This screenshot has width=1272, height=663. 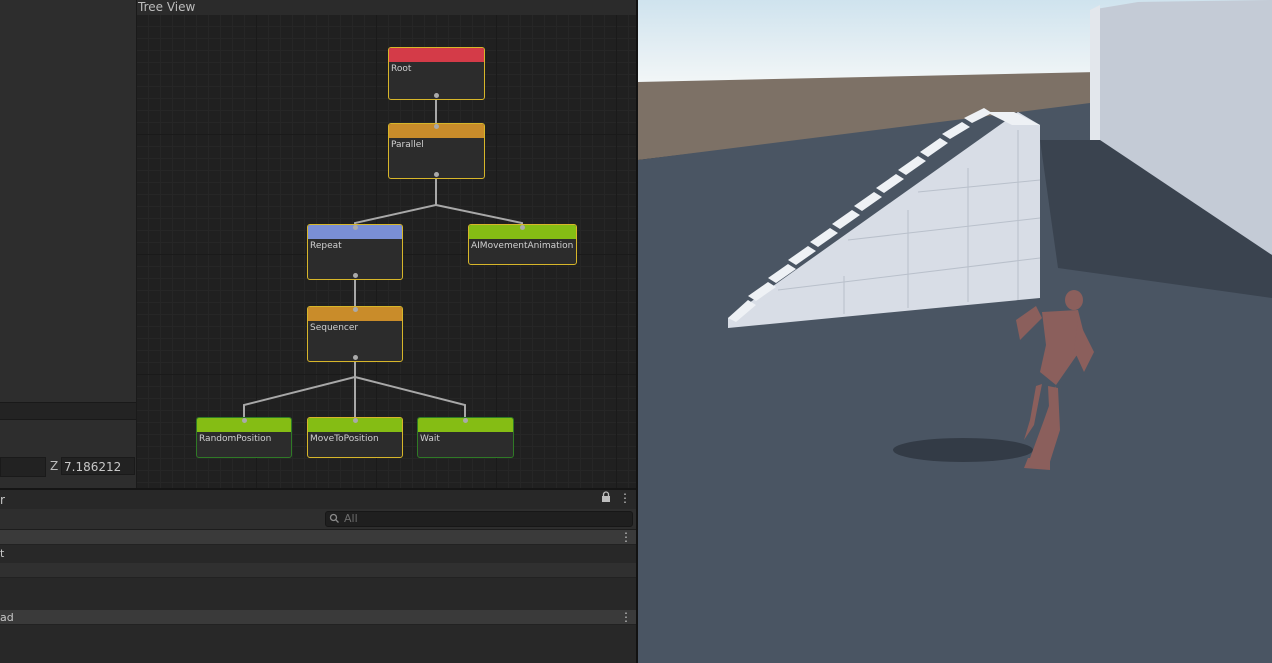 I want to click on edge-seq-random, so click(x=299, y=388).